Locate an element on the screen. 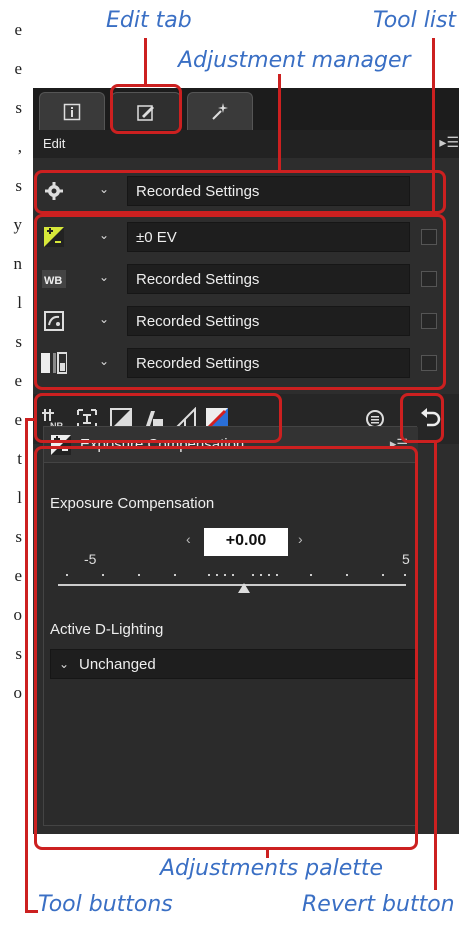  edit-header: Edit ▸☰ is located at coordinates (246, 144).